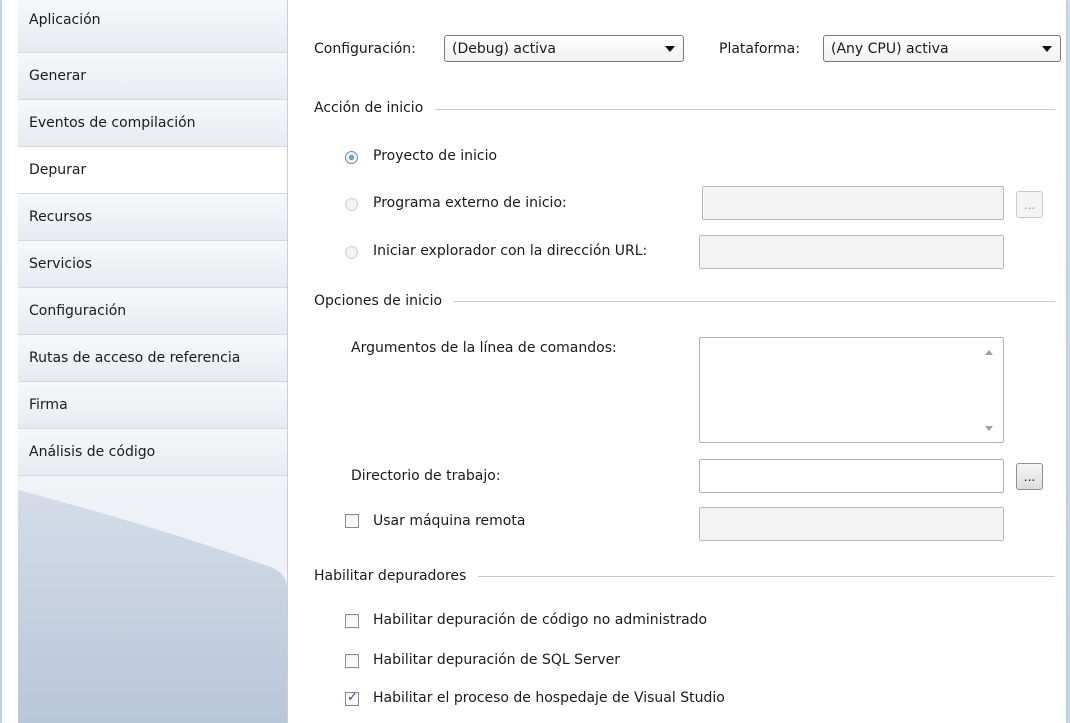 Image resolution: width=1070 pixels, height=723 pixels. What do you see at coordinates (352, 521) in the screenshot?
I see `remote-machine-checkbox` at bounding box center [352, 521].